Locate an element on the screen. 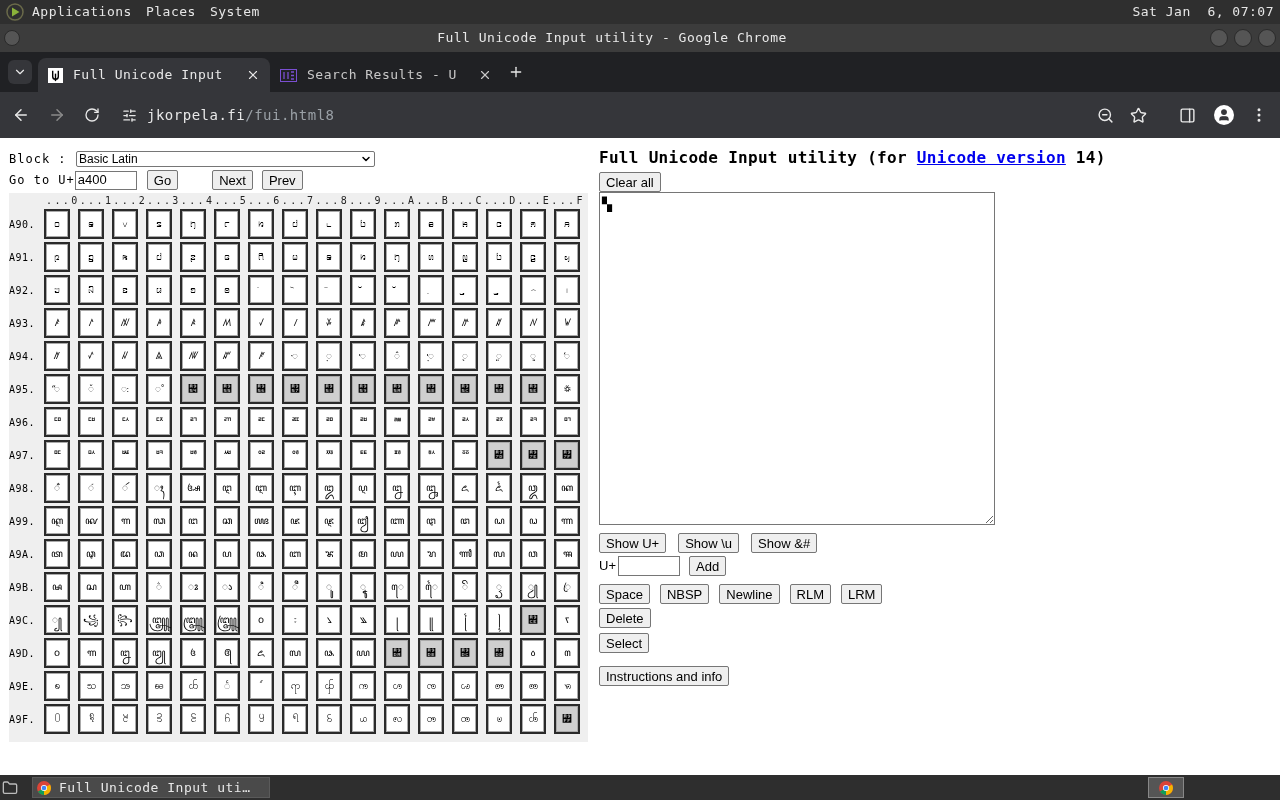 Image resolution: width=1280 pixels, height=800 pixels. character-key: ꤒ is located at coordinates (125, 257).